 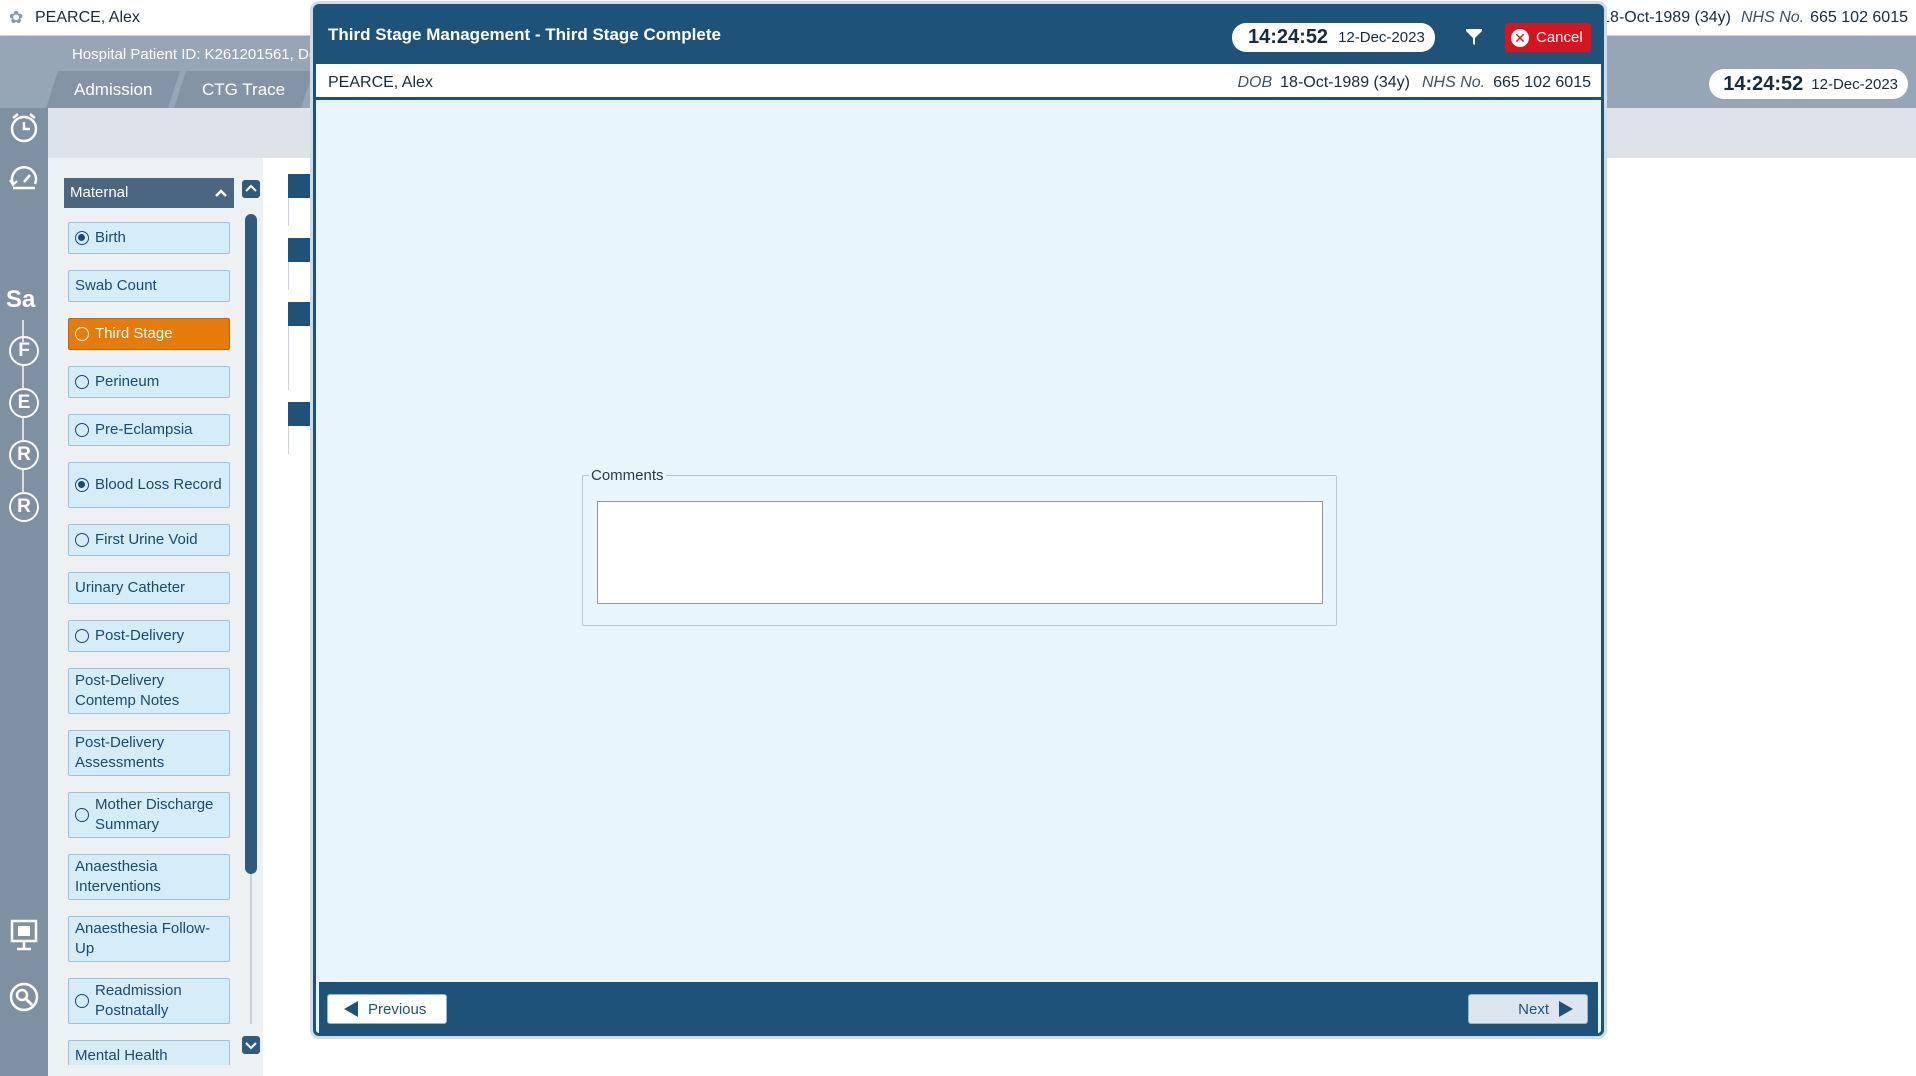 What do you see at coordinates (149, 238) in the screenshot?
I see `nav-item-birth: Birth` at bounding box center [149, 238].